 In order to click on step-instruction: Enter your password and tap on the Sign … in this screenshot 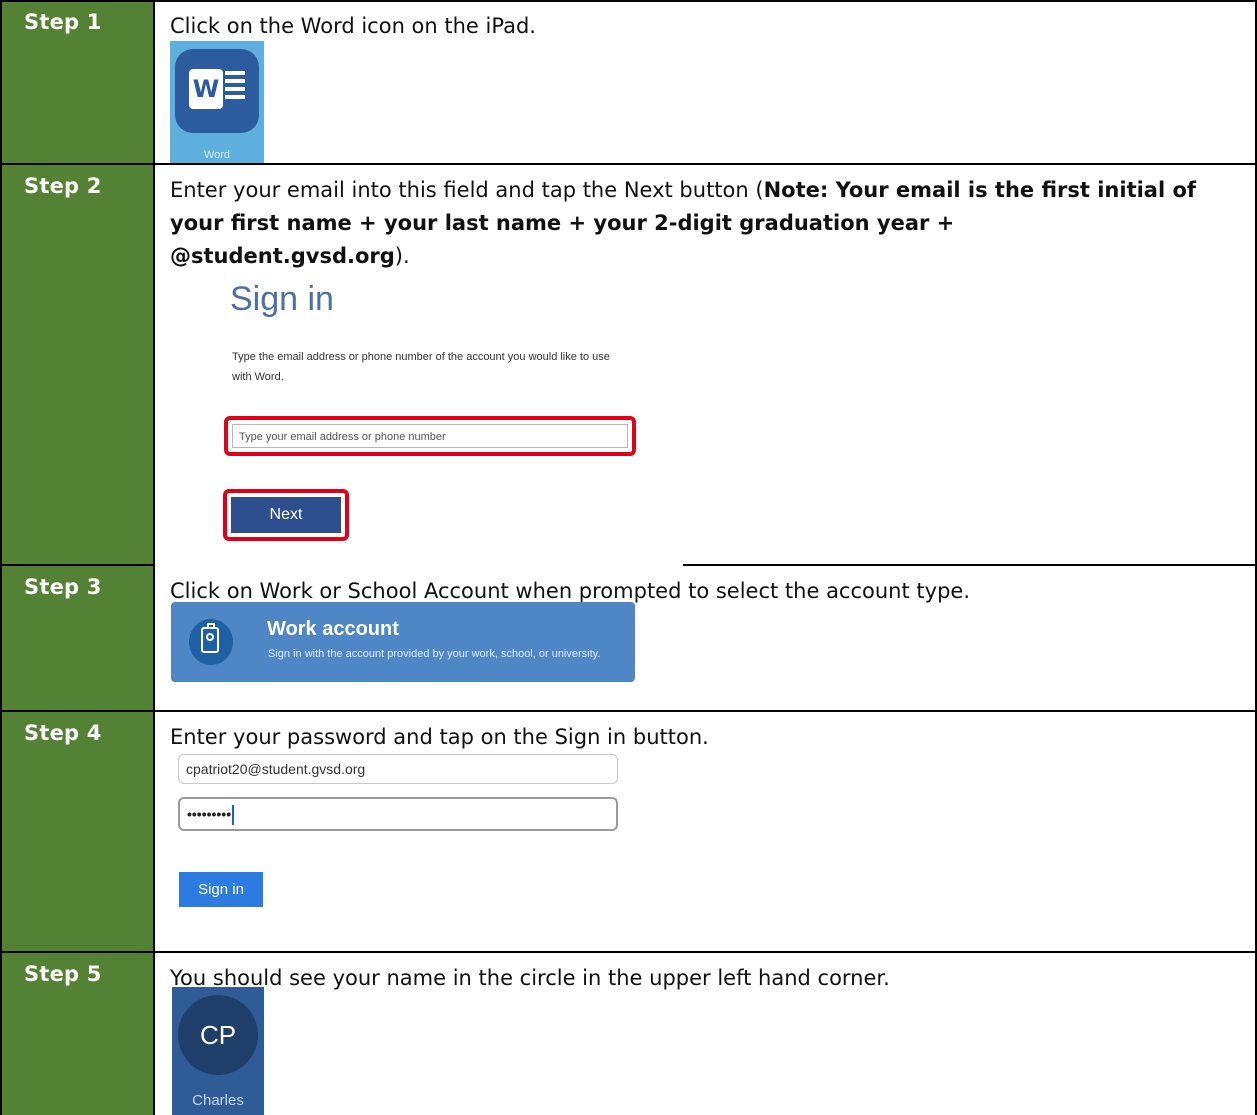, I will do `click(439, 737)`.